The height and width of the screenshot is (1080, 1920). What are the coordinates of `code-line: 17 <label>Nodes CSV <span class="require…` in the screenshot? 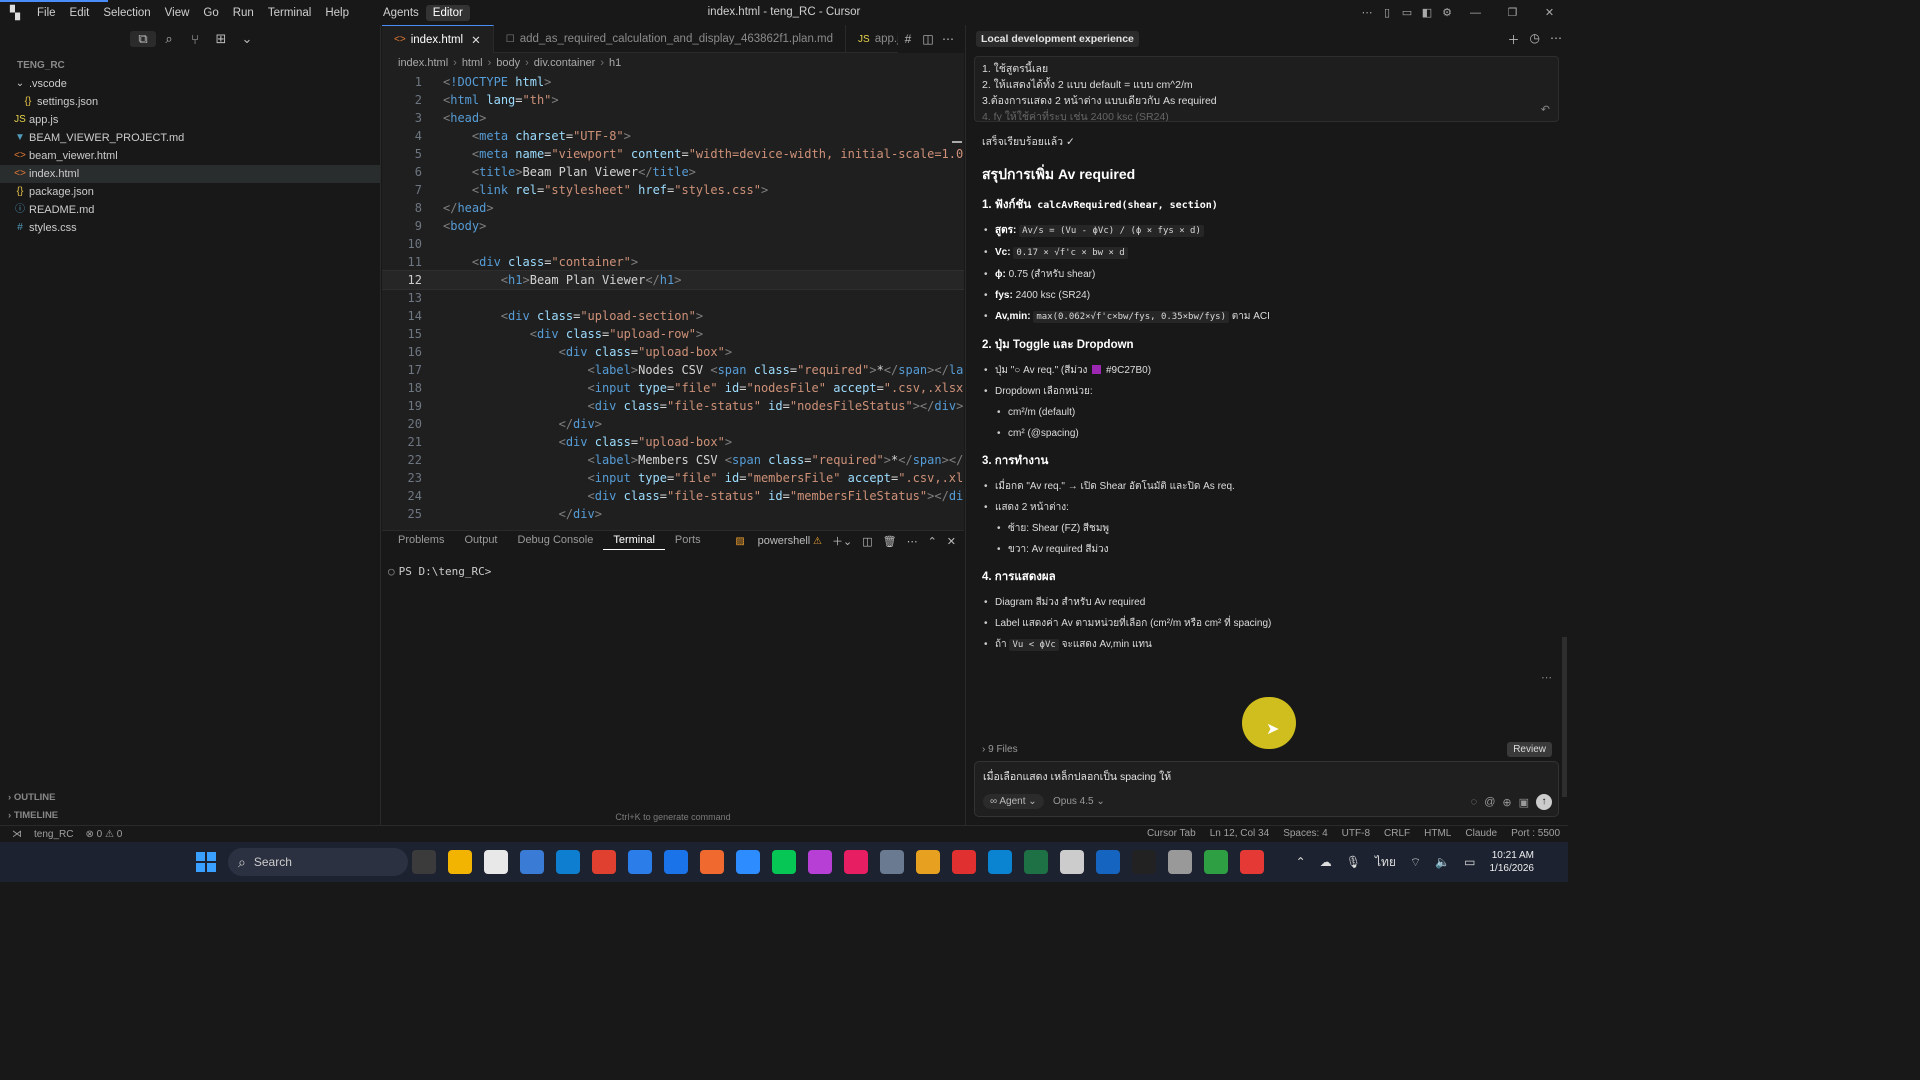 It's located at (673, 370).